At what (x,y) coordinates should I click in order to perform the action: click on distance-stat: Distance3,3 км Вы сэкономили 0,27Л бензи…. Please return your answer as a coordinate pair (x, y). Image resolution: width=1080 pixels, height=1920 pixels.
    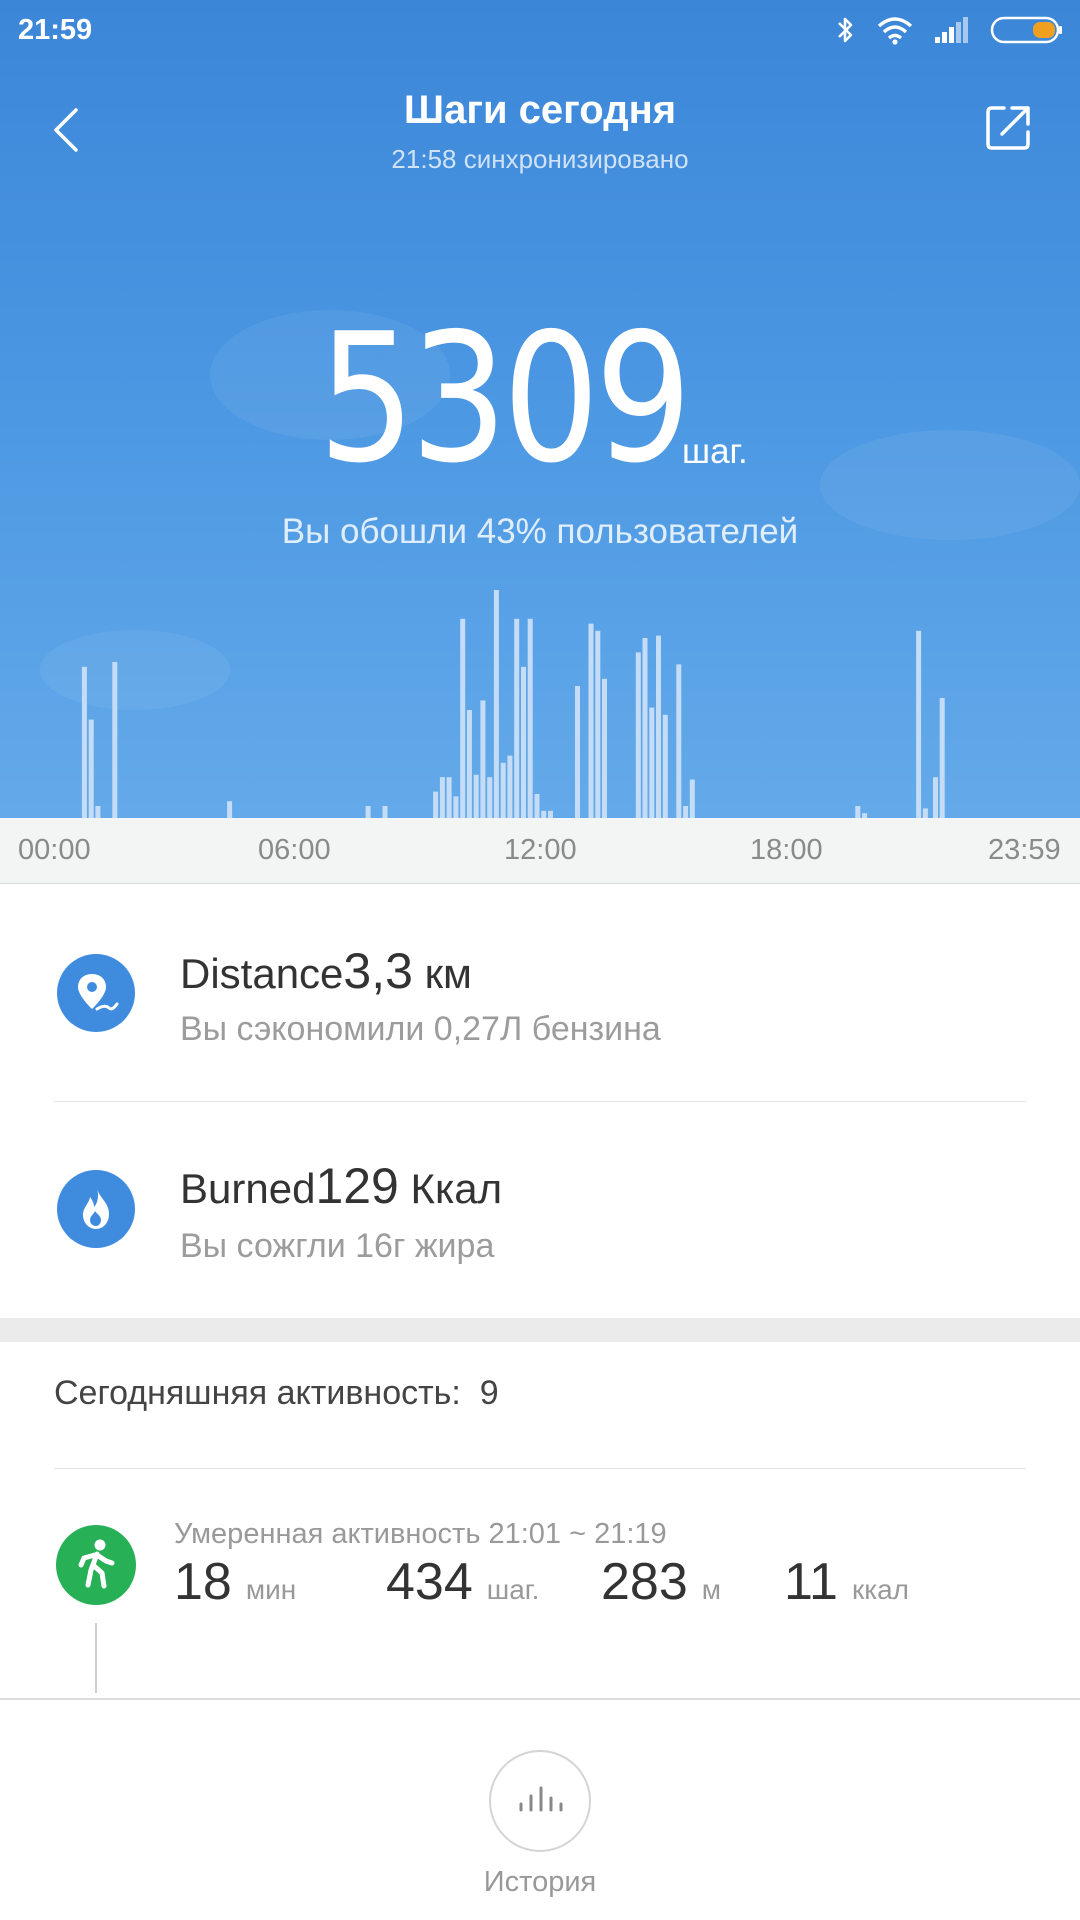
    Looking at the image, I should click on (540, 984).